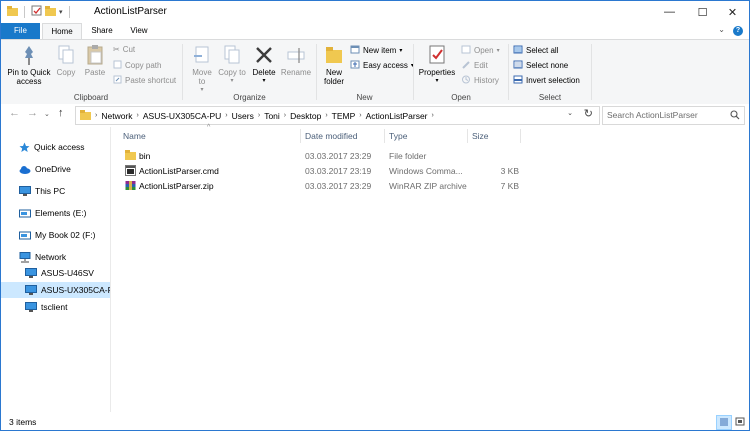 The width and height of the screenshot is (750, 431). What do you see at coordinates (202, 69) in the screenshot?
I see `move-to-button: Move to ▾` at bounding box center [202, 69].